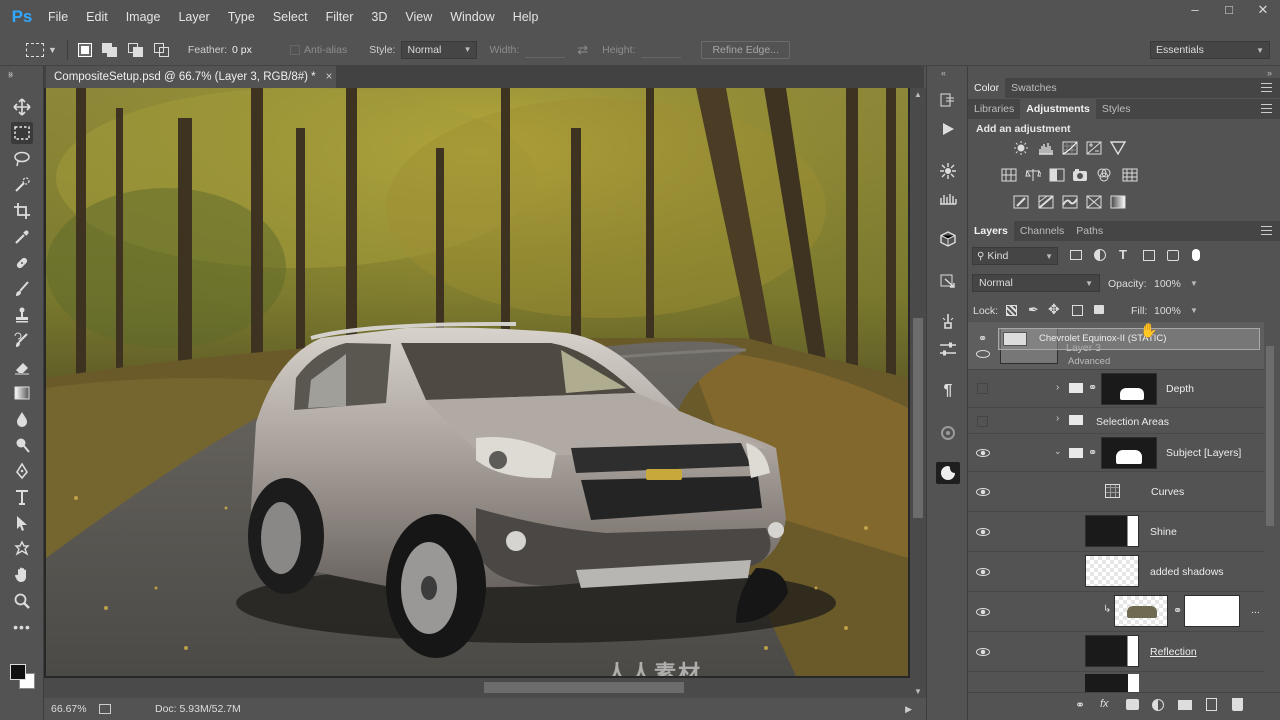 This screenshot has width=1280, height=720. Describe the element at coordinates (22, 367) in the screenshot. I see `eraser-tool-icon` at that location.